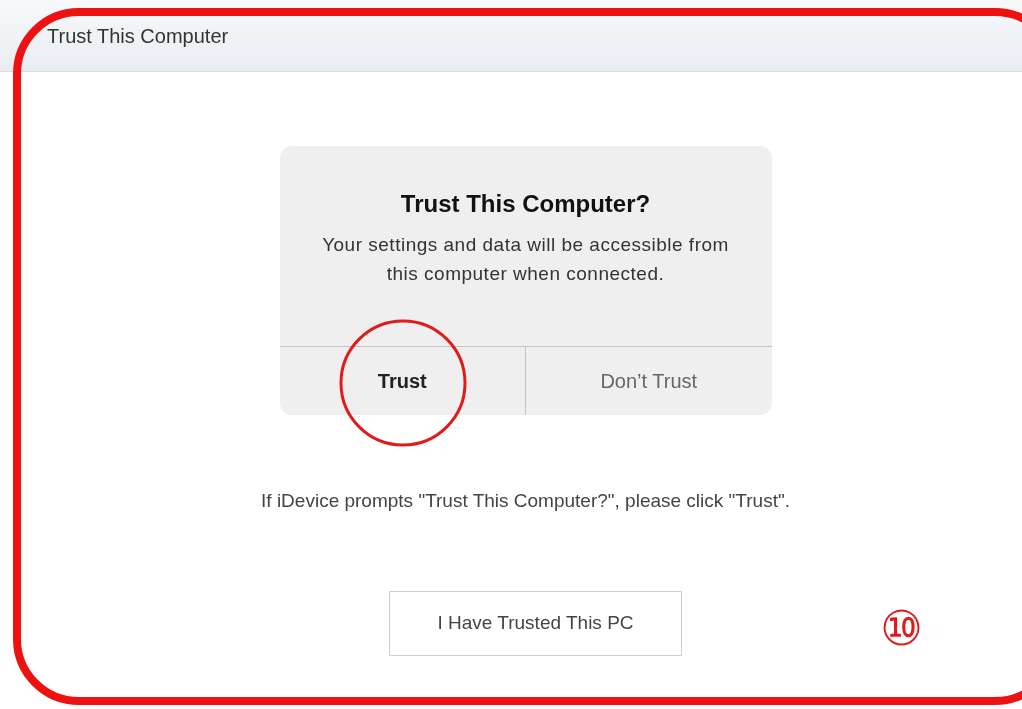  Describe the element at coordinates (138, 36) in the screenshot. I see `window-title: Trust This Computer` at that location.